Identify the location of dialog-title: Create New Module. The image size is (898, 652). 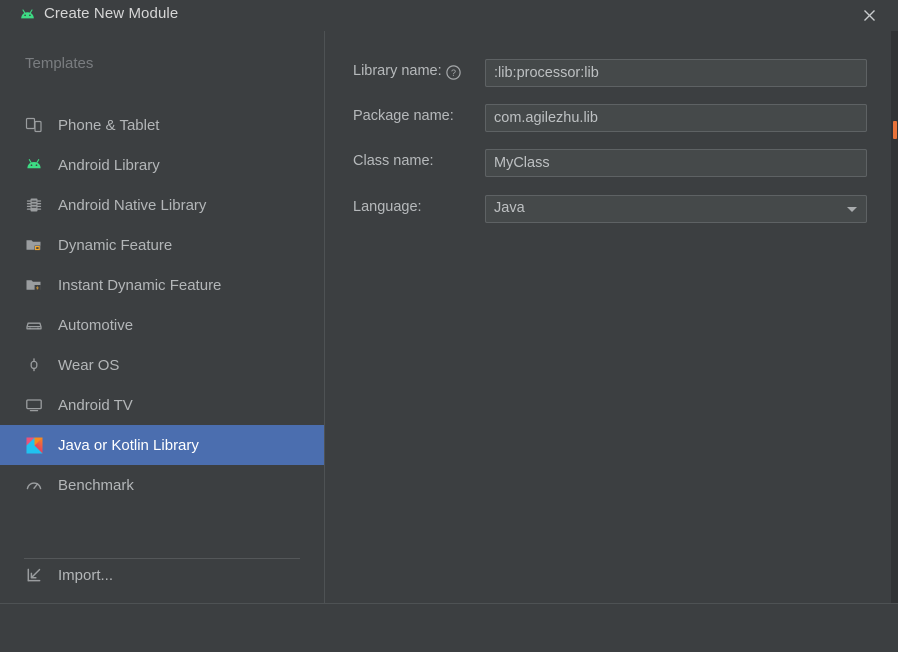
(111, 13).